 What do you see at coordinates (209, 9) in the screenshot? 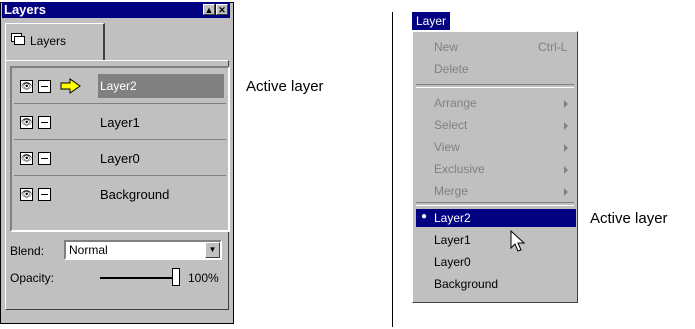
I see `minimize-button: ▲` at bounding box center [209, 9].